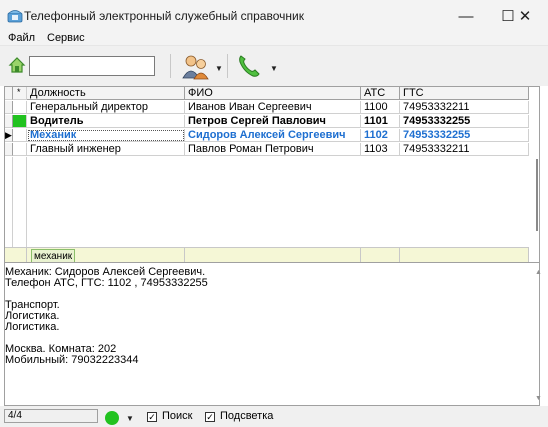 Image resolution: width=548 pixels, height=427 pixels. What do you see at coordinates (20, 121) in the screenshot?
I see `row-mark-green` at bounding box center [20, 121].